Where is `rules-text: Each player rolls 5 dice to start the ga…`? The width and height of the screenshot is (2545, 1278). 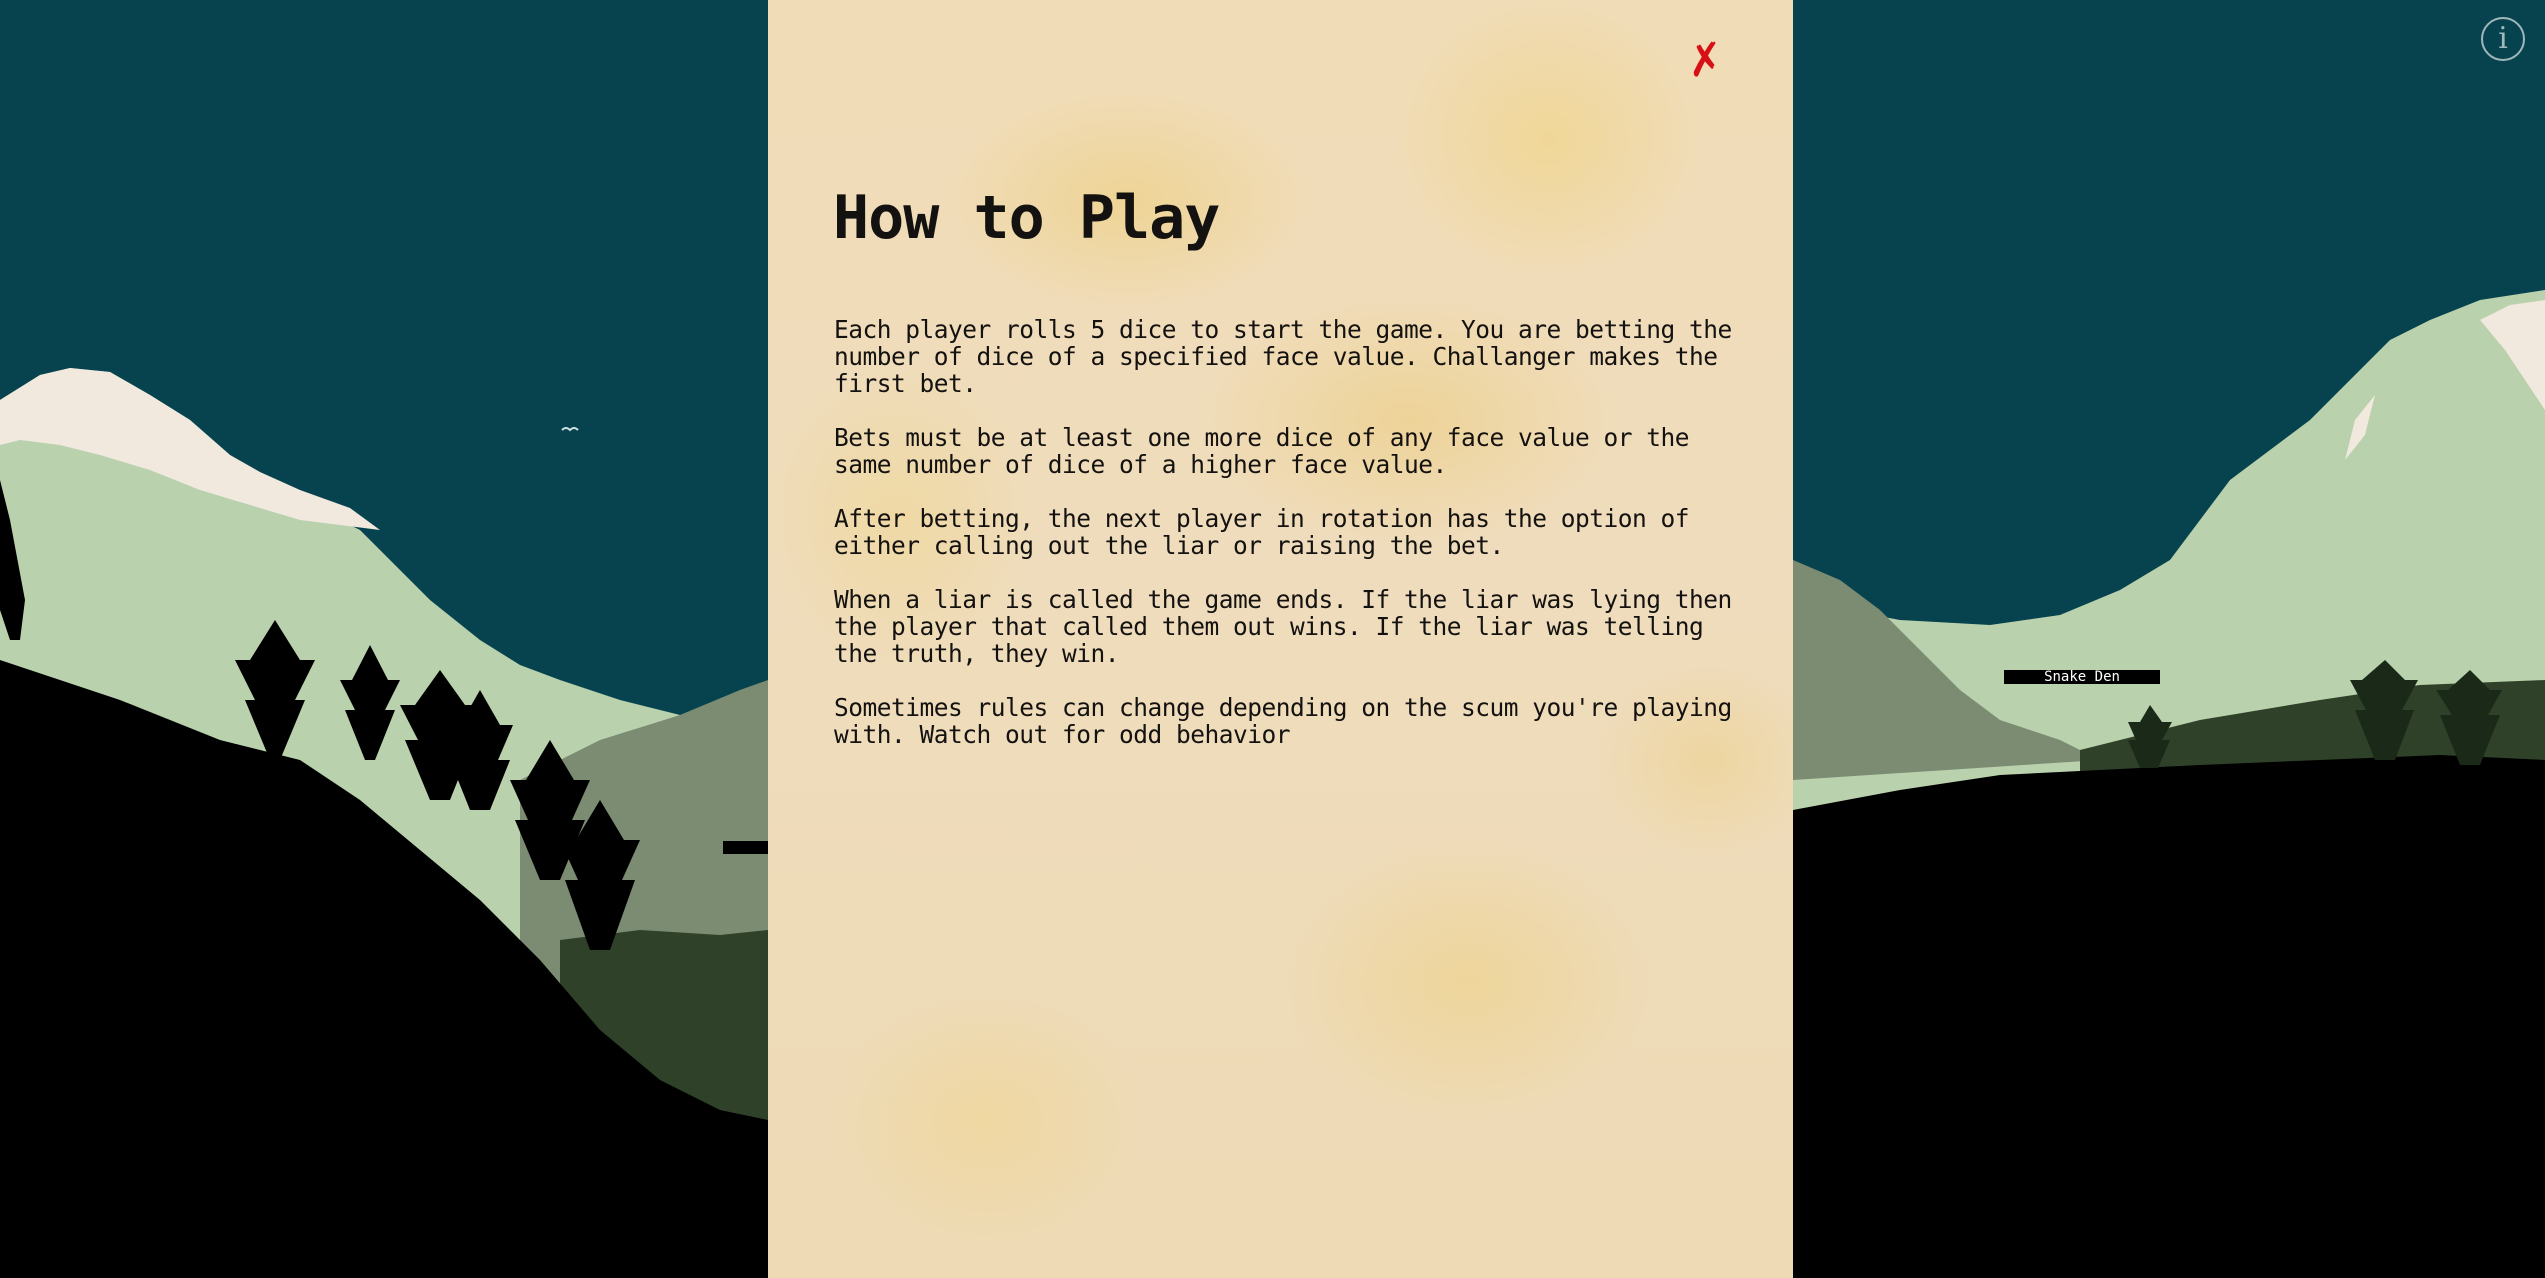 rules-text: Each player rolls 5 dice to start the ga… is located at coordinates (1284, 545).